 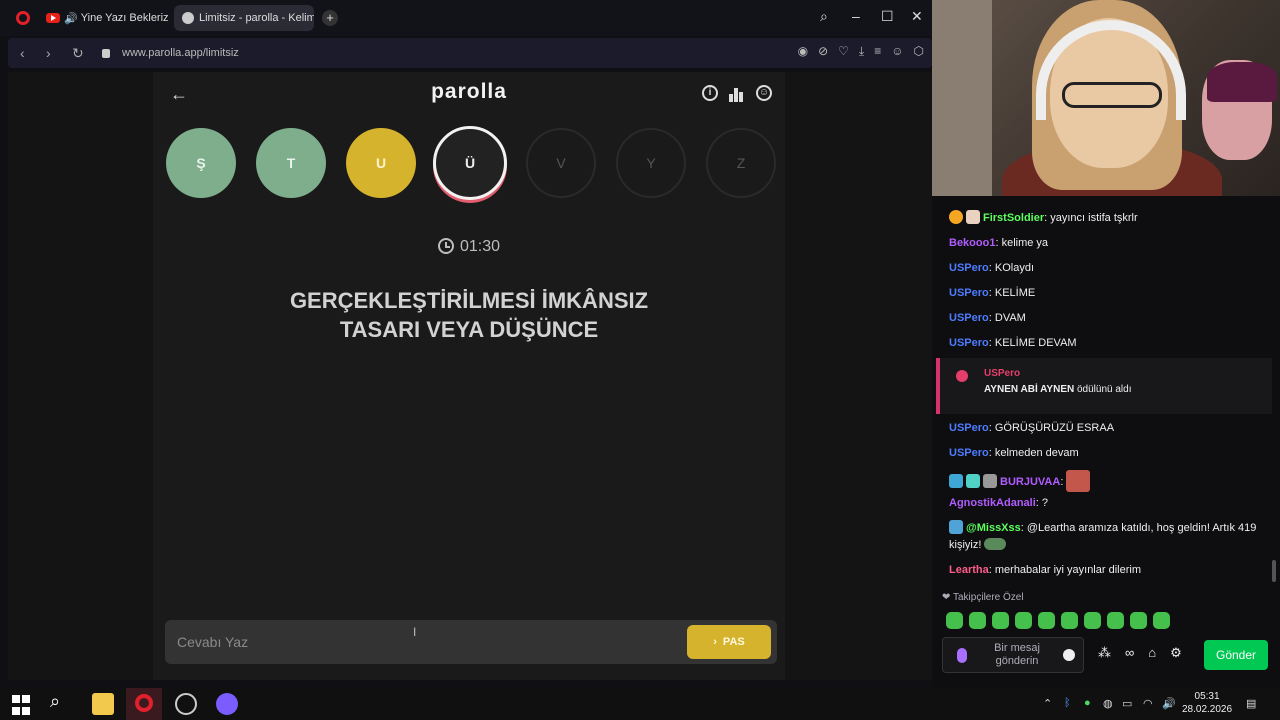 What do you see at coordinates (1030, 482) in the screenshot?
I see `chat-username: BURJUVAA` at bounding box center [1030, 482].